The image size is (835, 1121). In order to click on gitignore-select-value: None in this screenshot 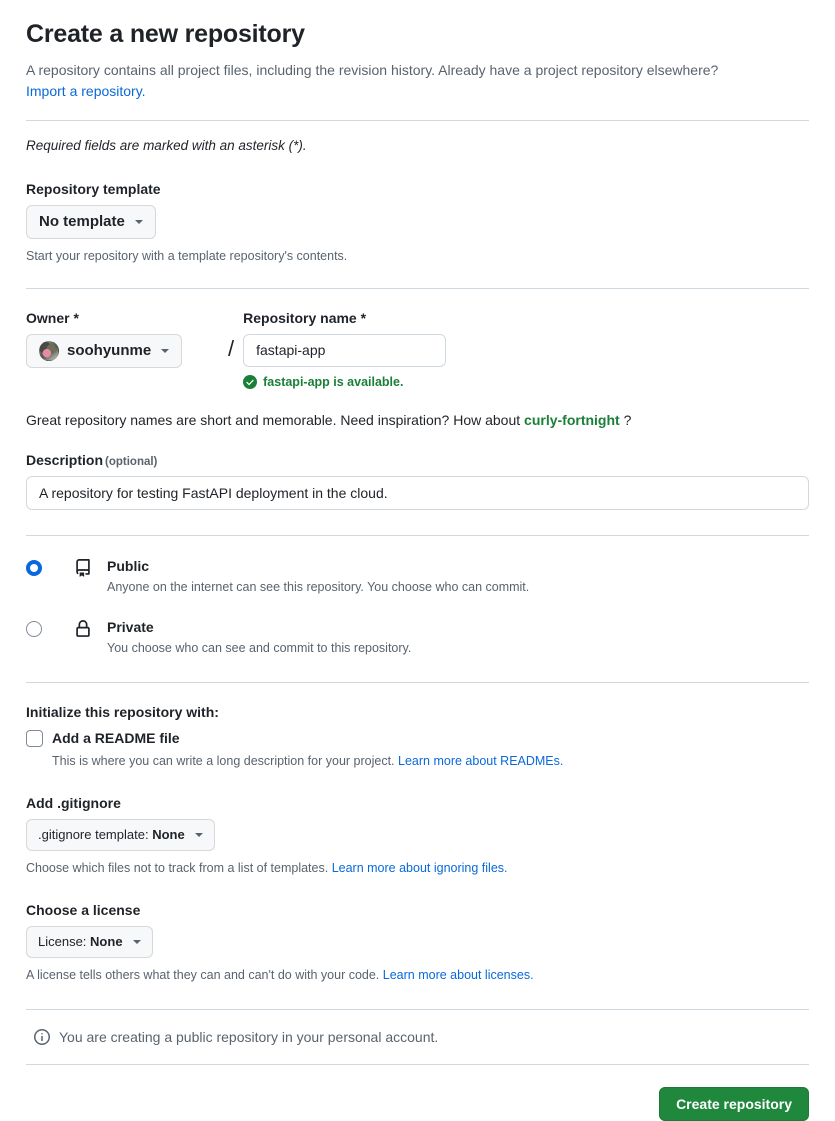, I will do `click(168, 835)`.